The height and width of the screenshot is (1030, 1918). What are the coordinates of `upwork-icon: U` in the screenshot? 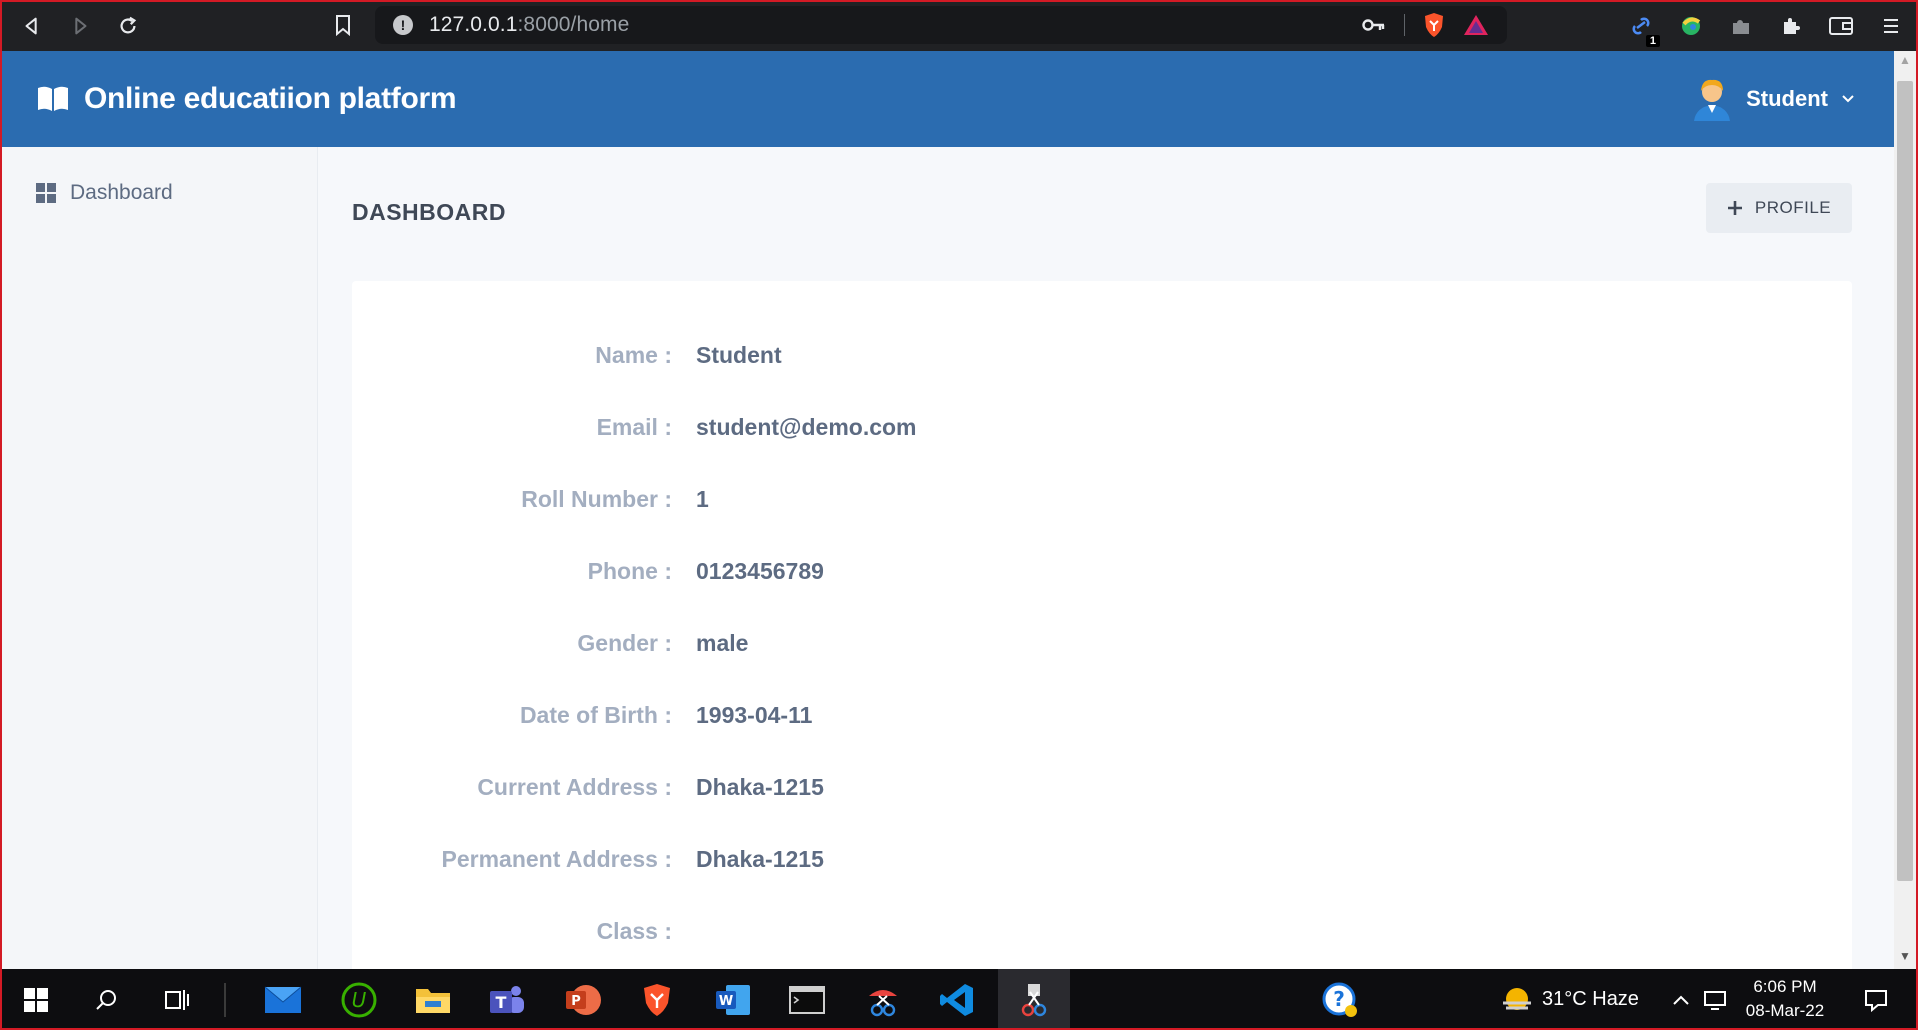 It's located at (359, 999).